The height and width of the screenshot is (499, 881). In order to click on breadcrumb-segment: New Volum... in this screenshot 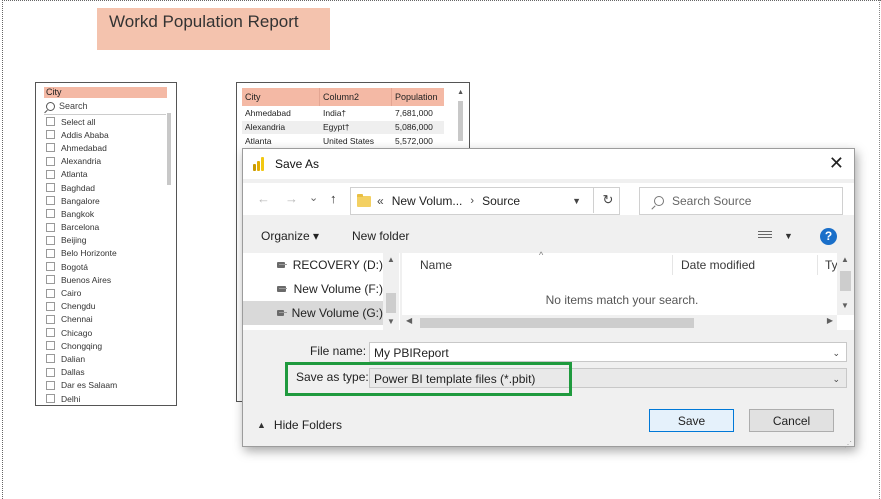, I will do `click(427, 201)`.